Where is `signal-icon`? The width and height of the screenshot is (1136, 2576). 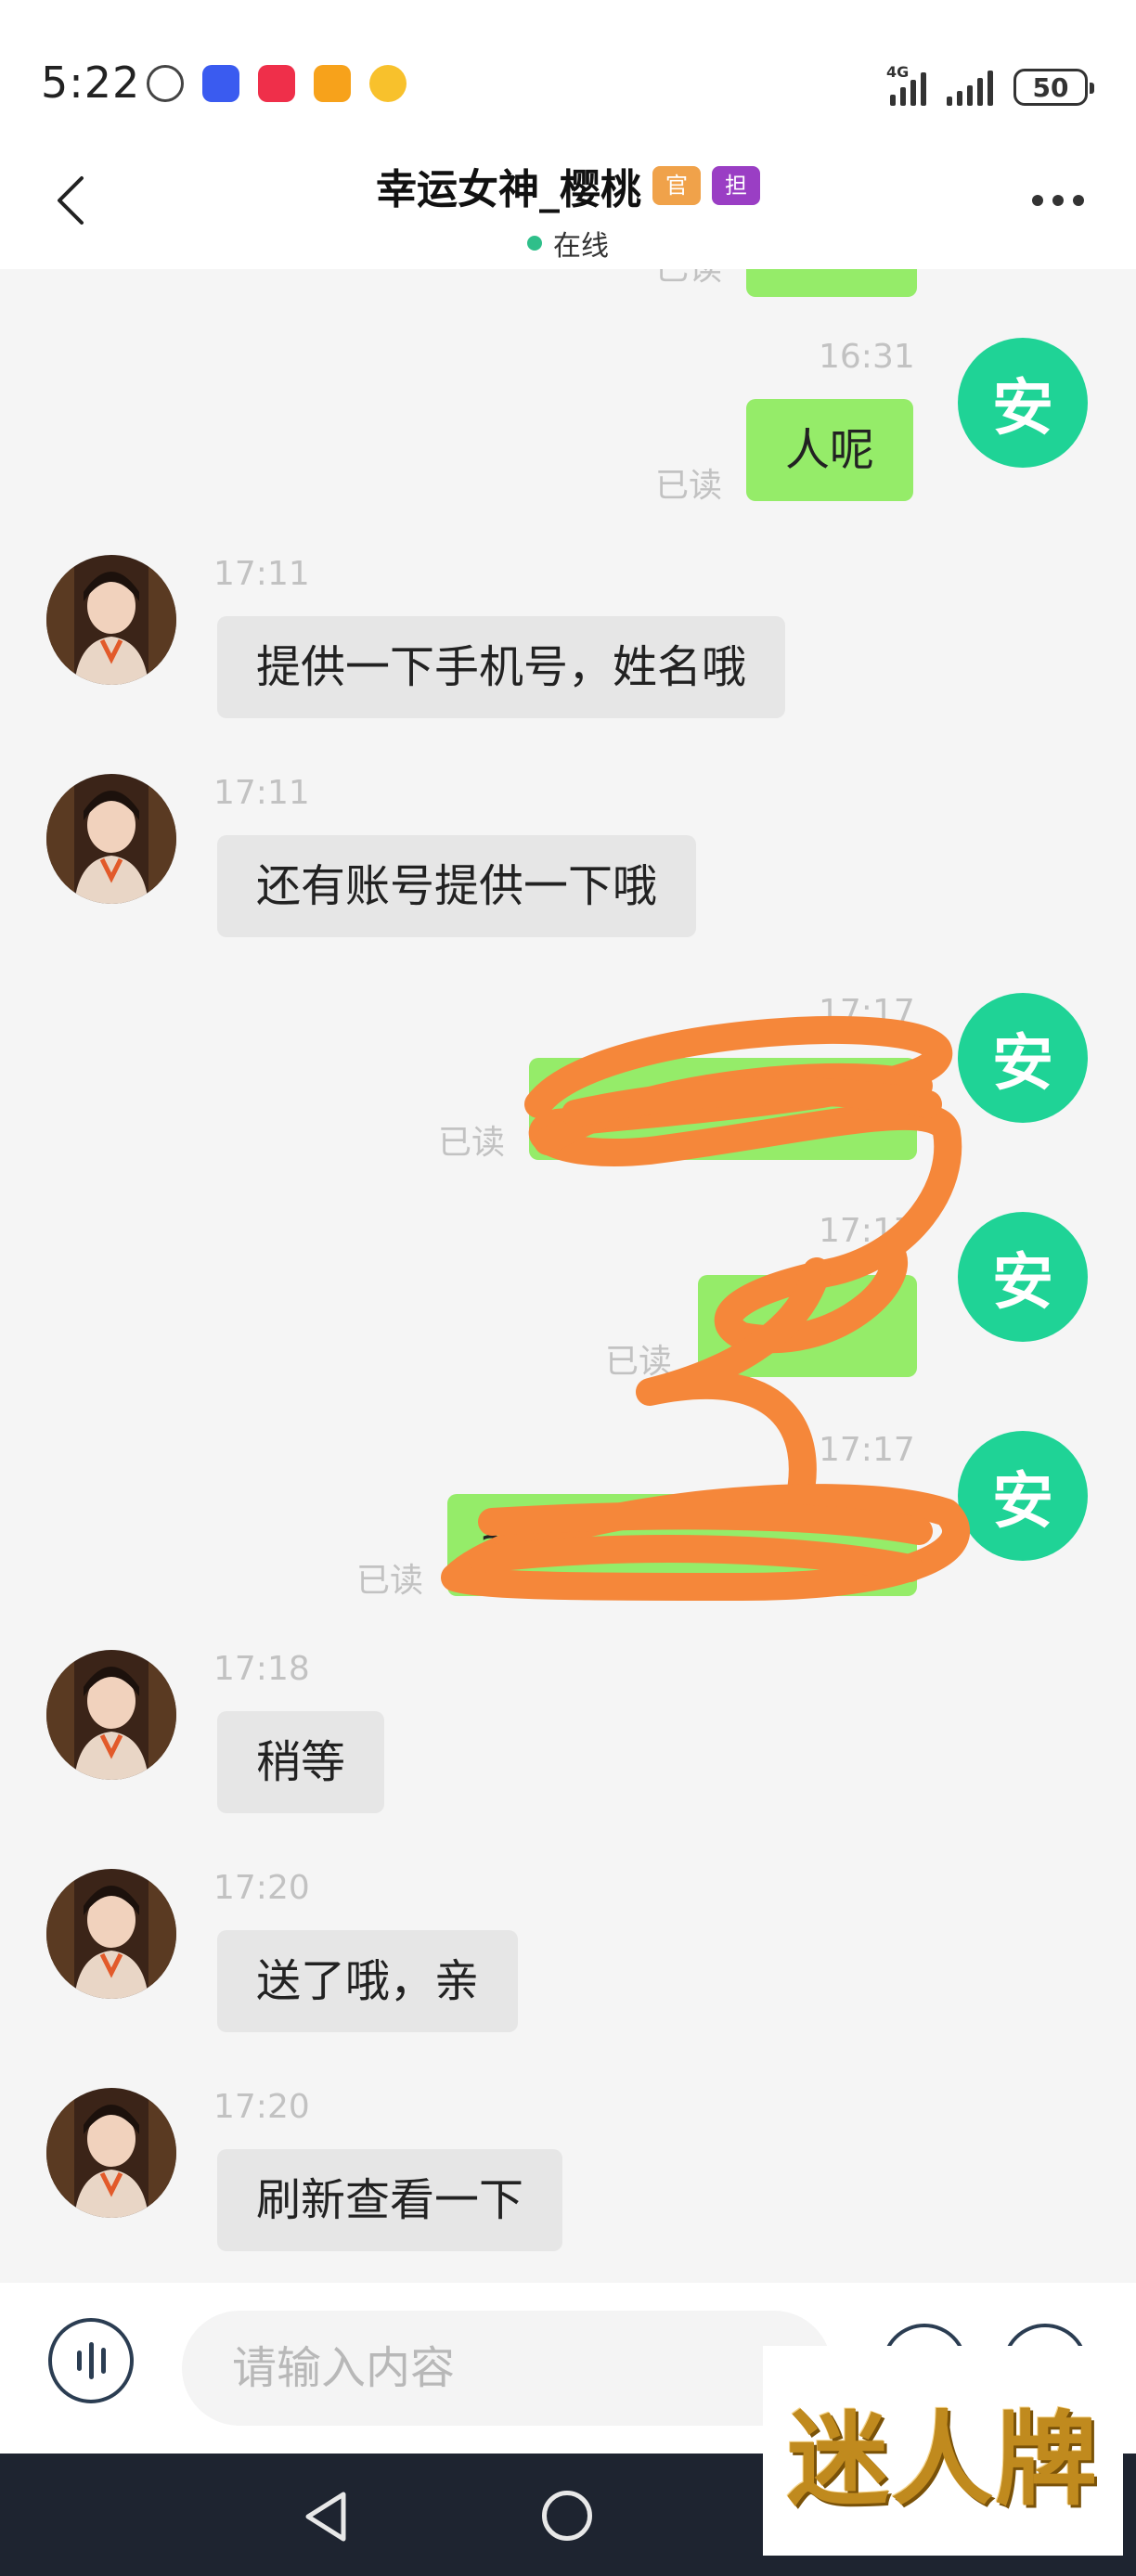
signal-icon is located at coordinates (970, 88).